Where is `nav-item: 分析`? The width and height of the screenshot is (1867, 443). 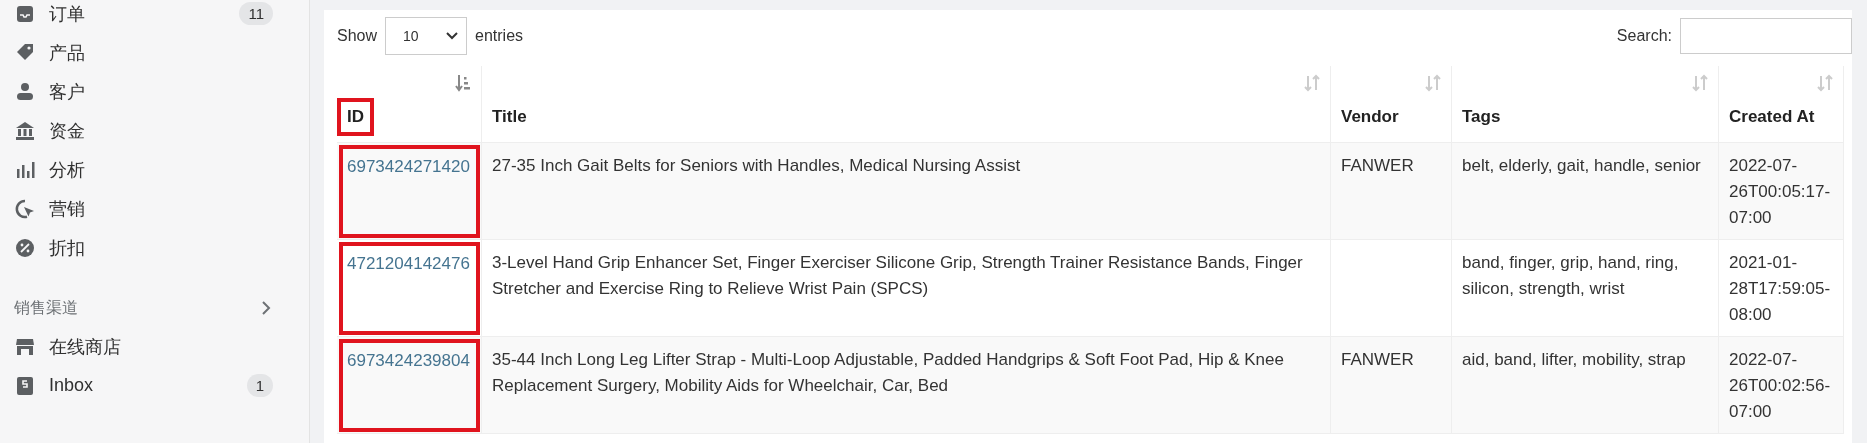 nav-item: 分析 is located at coordinates (161, 169).